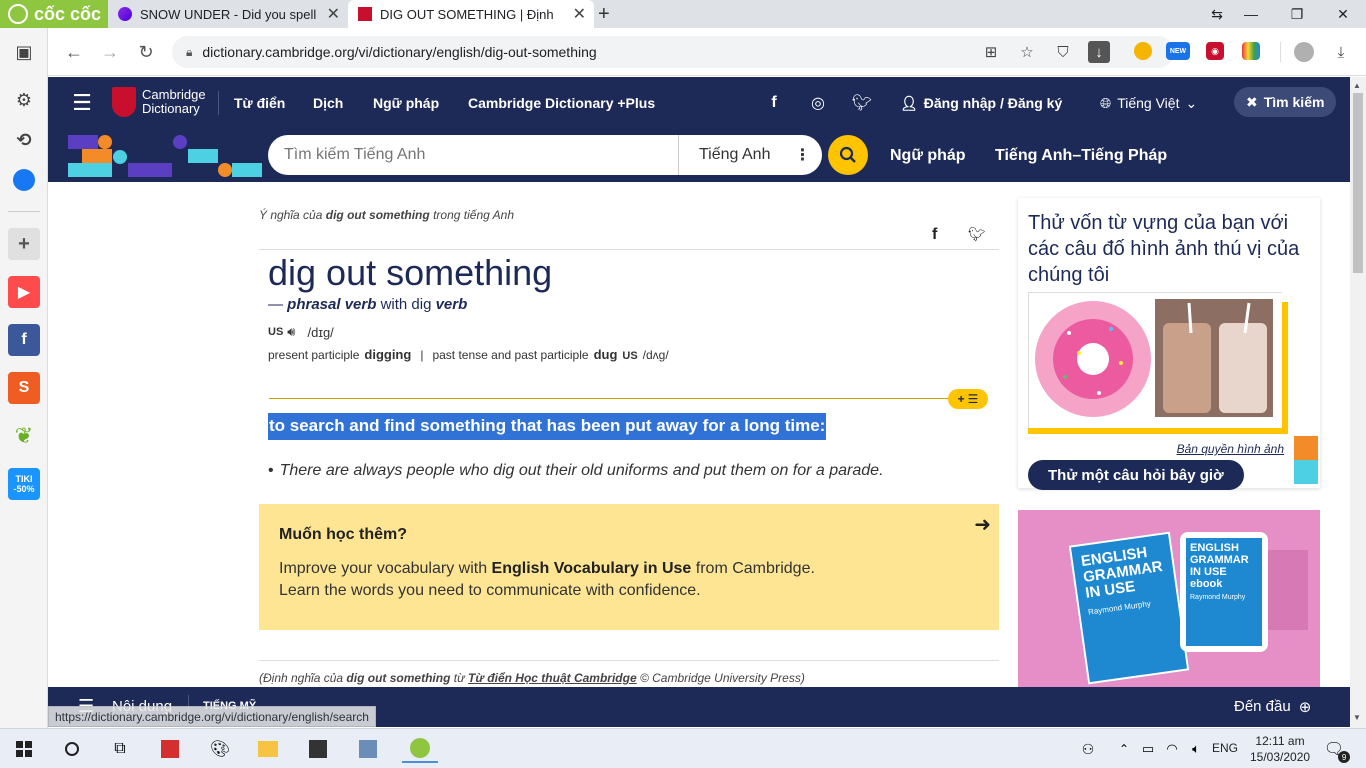 This screenshot has width=1366, height=768. What do you see at coordinates (1215, 51) in the screenshot?
I see `red-ext-icon: ◉` at bounding box center [1215, 51].